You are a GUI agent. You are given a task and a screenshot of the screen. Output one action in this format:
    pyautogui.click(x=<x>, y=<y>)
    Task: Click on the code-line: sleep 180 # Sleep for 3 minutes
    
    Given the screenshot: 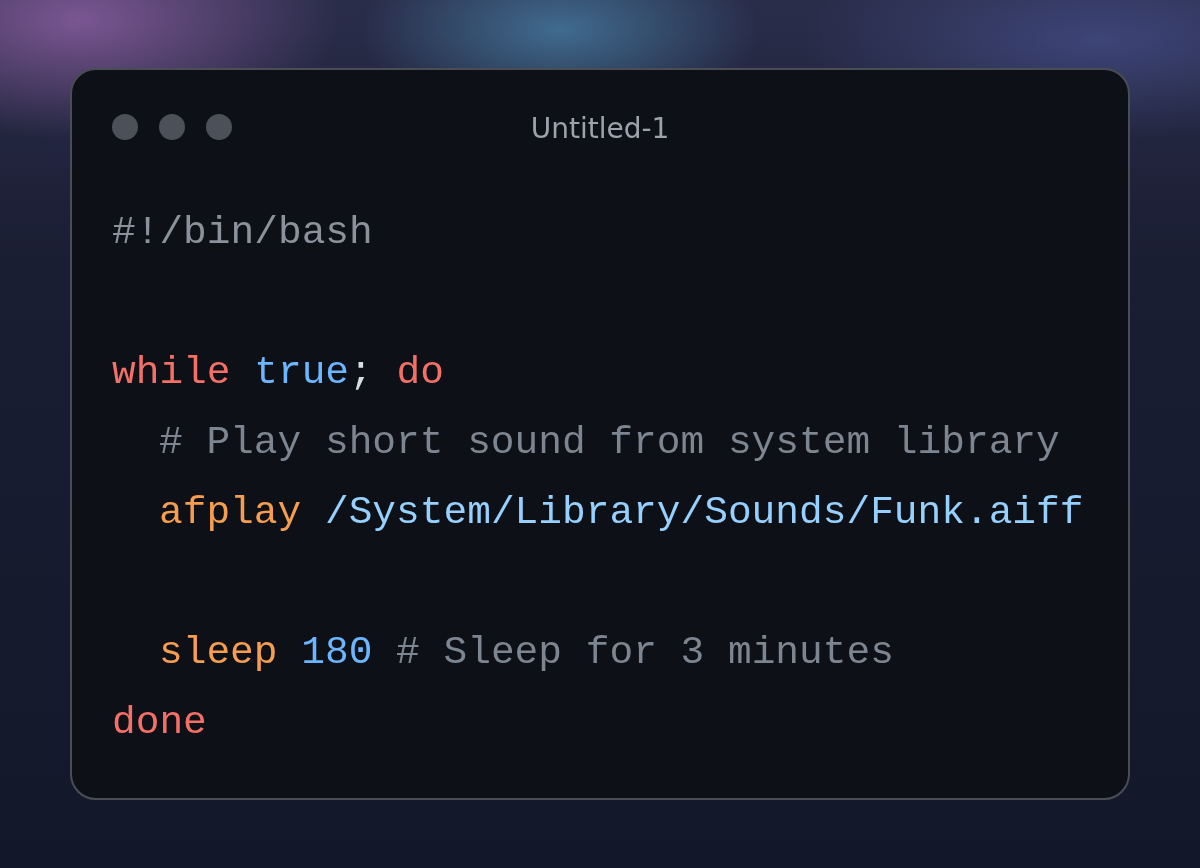 What is the action you would take?
    pyautogui.click(x=526, y=653)
    